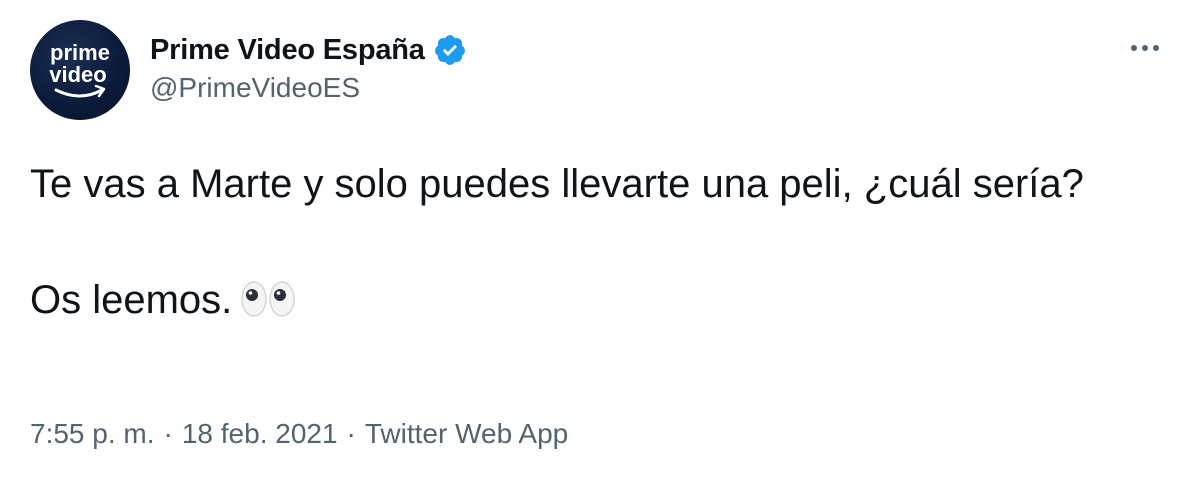  Describe the element at coordinates (260, 433) in the screenshot. I see `tweet-date: 18 feb. 2021` at that location.